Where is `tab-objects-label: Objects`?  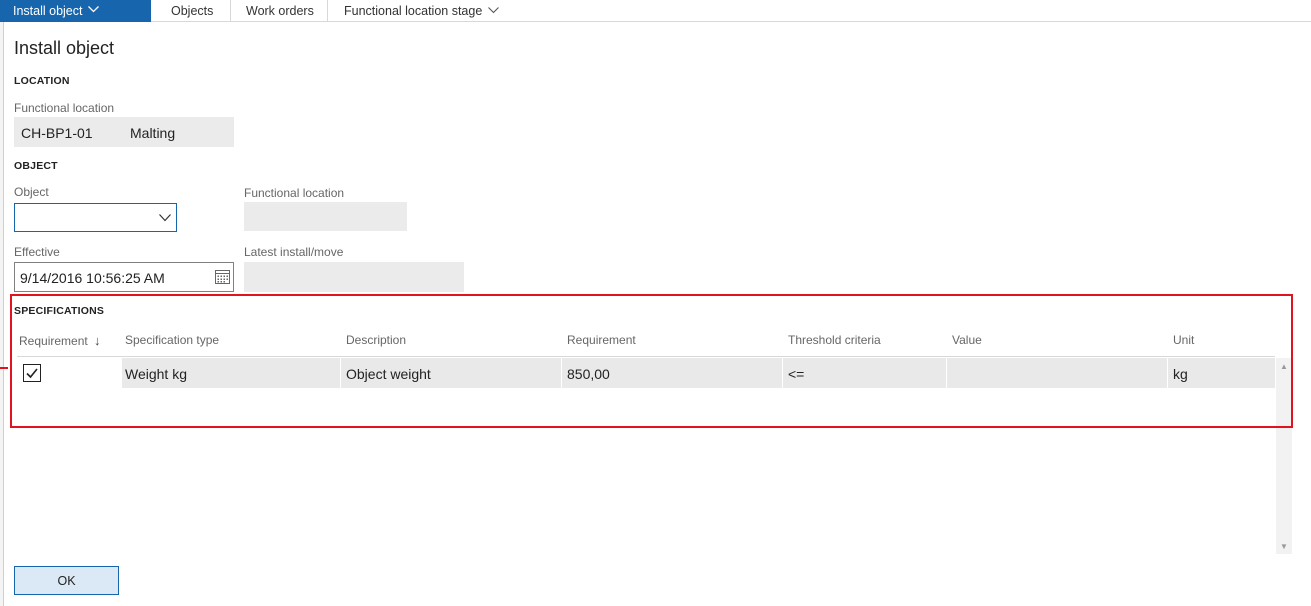
tab-objects-label: Objects is located at coordinates (192, 11).